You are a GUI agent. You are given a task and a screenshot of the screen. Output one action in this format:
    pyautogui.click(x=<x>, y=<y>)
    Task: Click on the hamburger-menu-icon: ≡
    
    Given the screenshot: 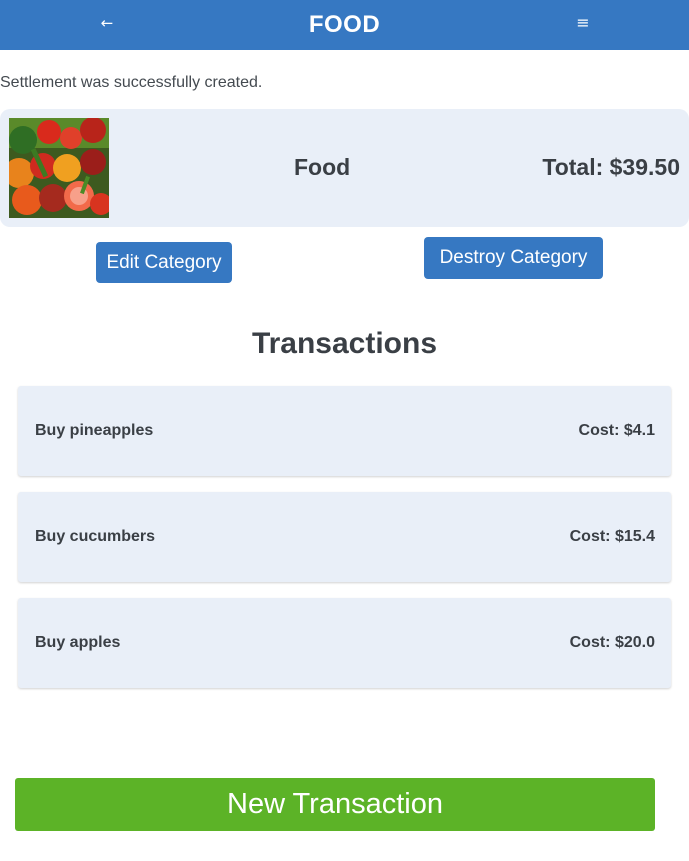 What is the action you would take?
    pyautogui.click(x=583, y=23)
    